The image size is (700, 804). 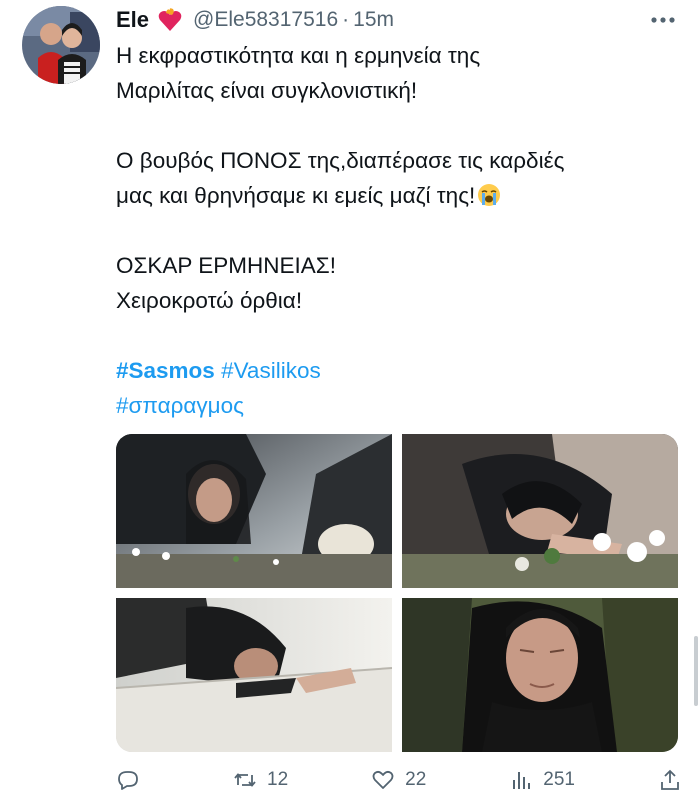 What do you see at coordinates (696, 671) in the screenshot?
I see `scrollbar` at bounding box center [696, 671].